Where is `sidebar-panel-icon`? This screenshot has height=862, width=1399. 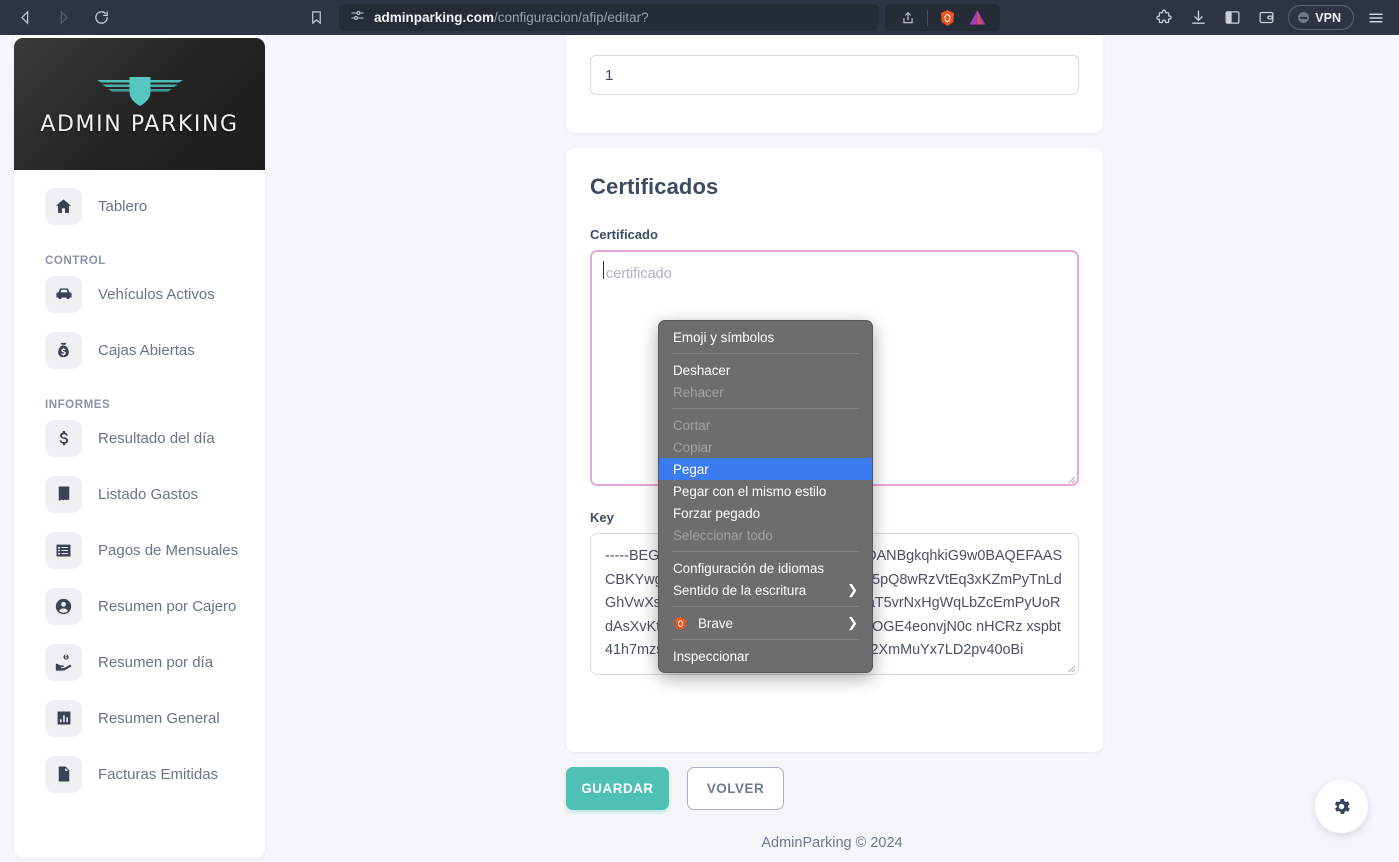
sidebar-panel-icon is located at coordinates (1232, 18).